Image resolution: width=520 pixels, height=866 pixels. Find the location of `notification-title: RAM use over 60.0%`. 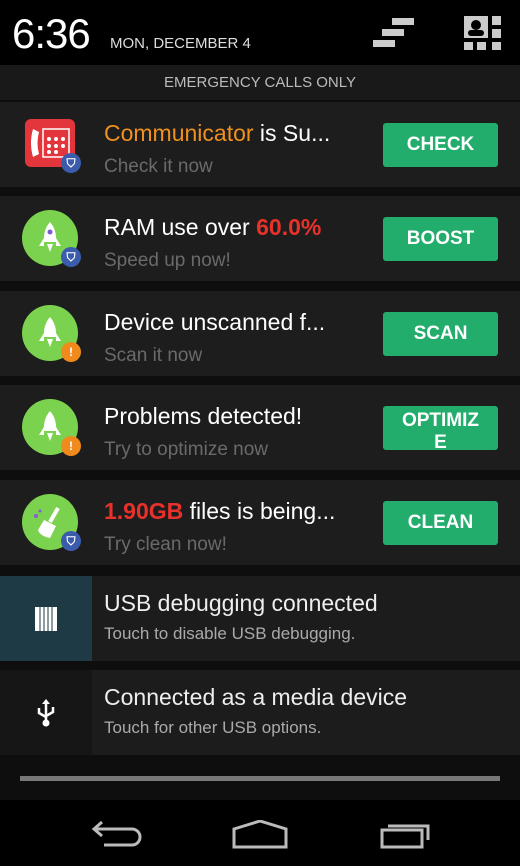

notification-title: RAM use over 60.0% is located at coordinates (213, 227).